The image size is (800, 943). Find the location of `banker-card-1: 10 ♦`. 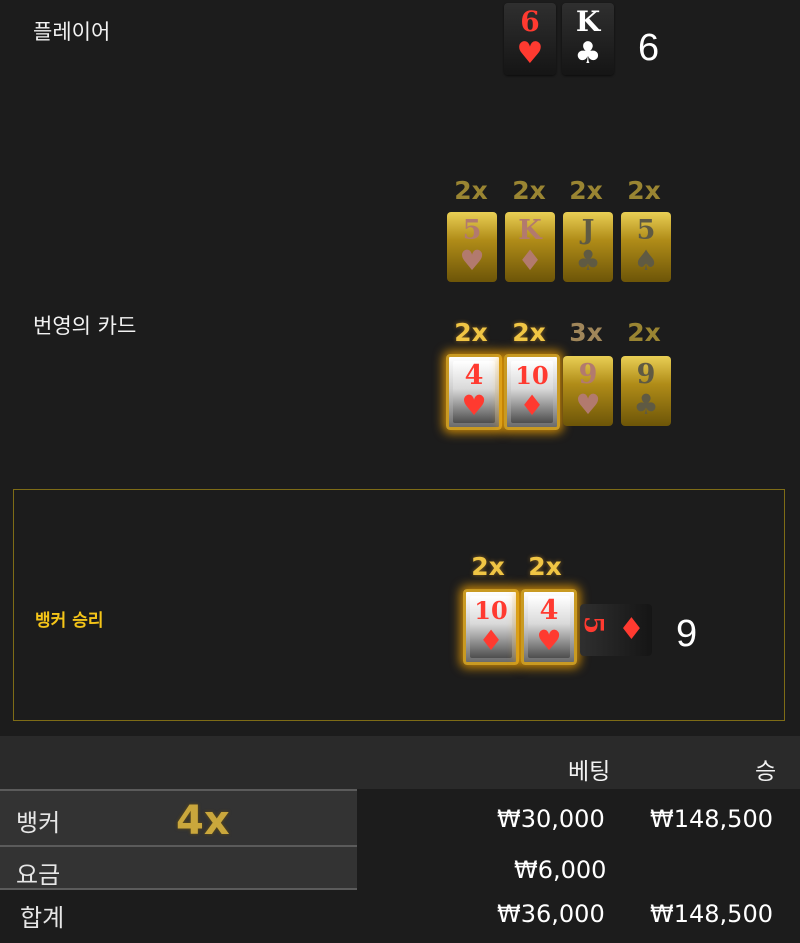

banker-card-1: 10 ♦ is located at coordinates (491, 627).